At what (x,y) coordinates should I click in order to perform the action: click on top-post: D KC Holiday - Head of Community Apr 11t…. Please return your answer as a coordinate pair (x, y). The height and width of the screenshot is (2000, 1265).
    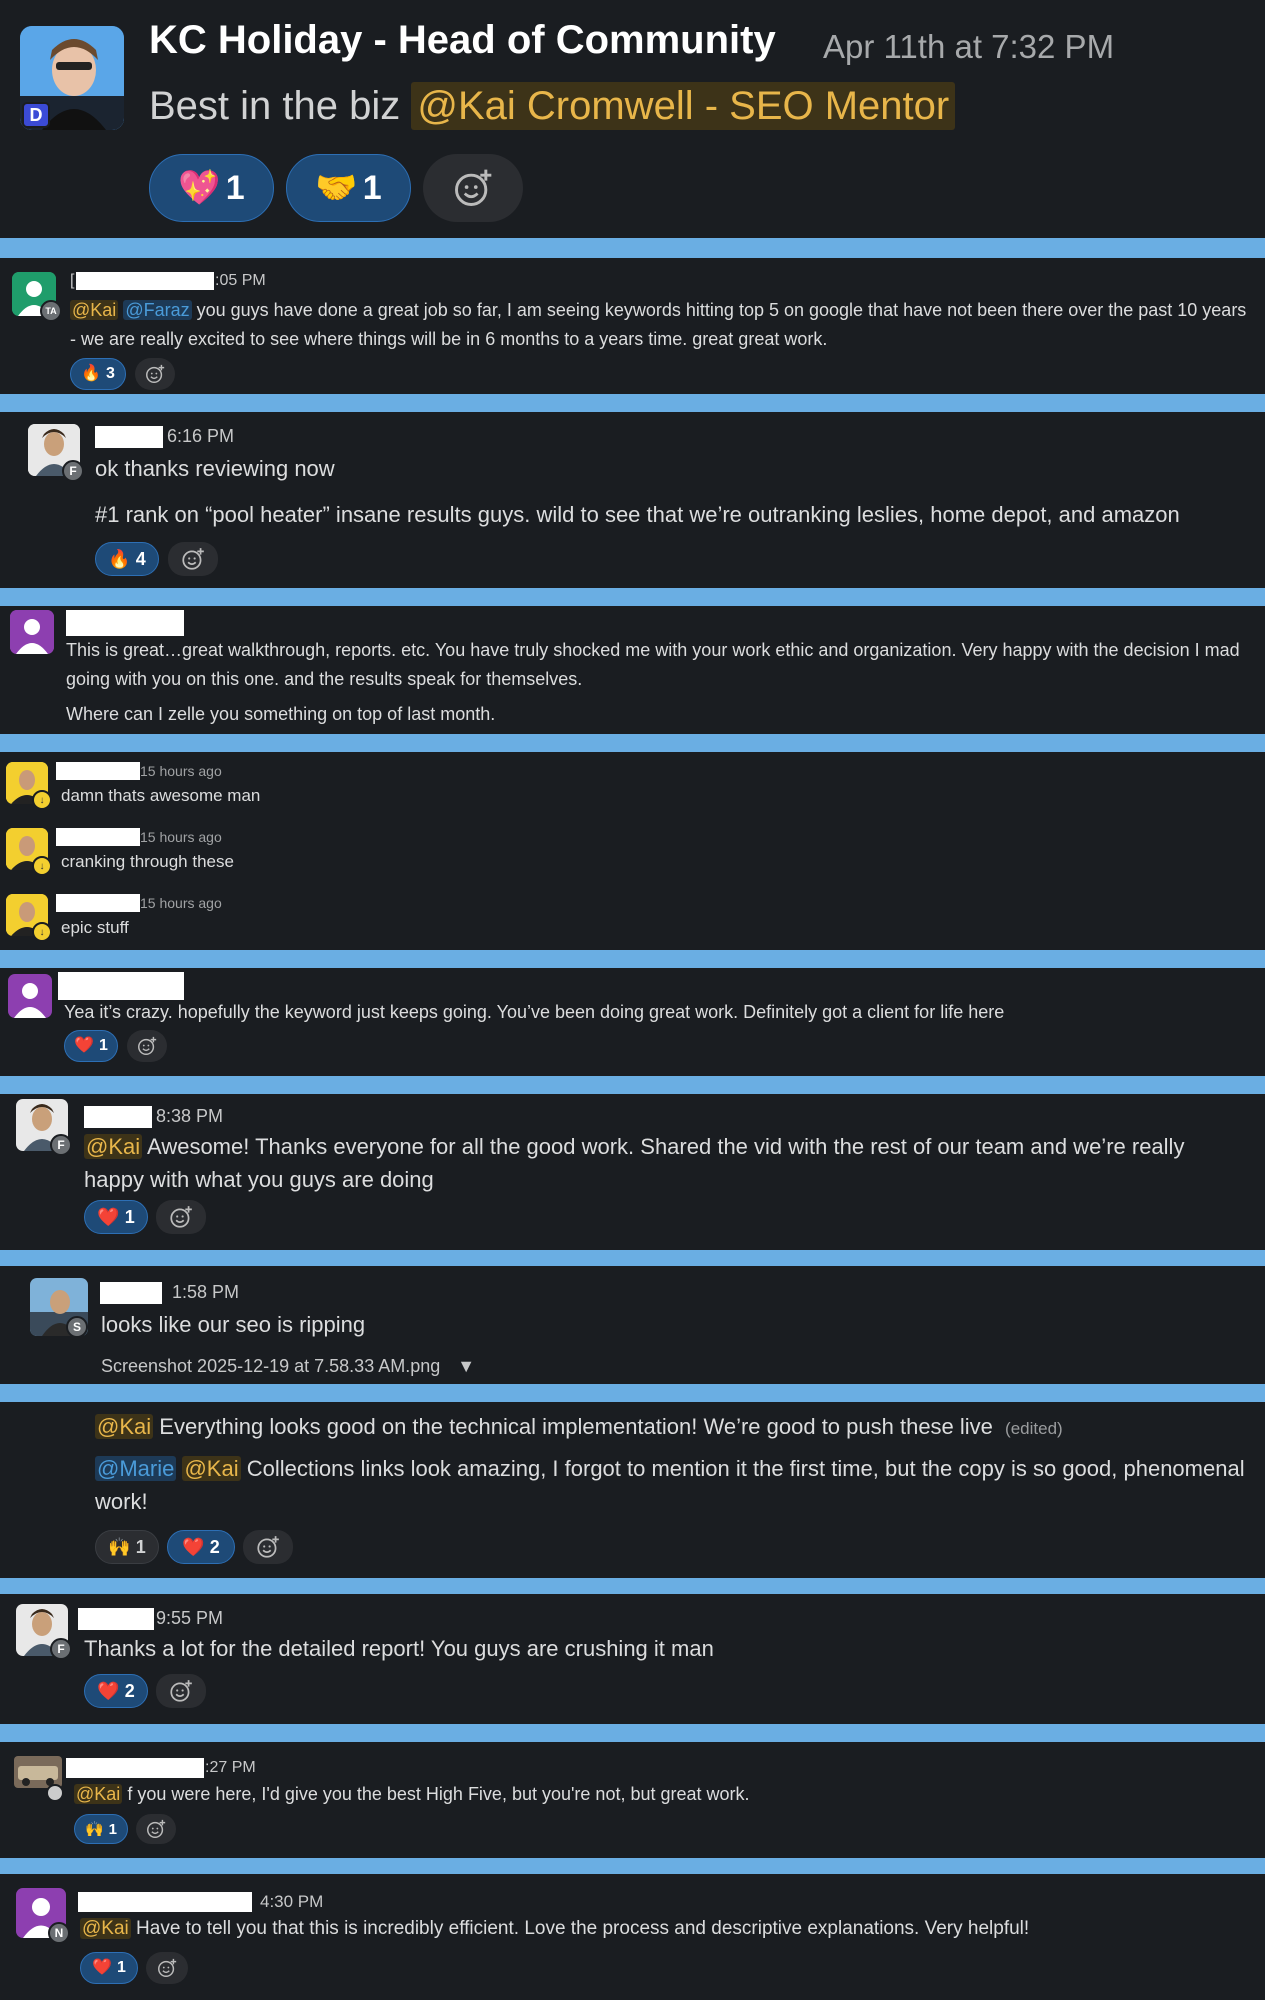
    Looking at the image, I should click on (632, 119).